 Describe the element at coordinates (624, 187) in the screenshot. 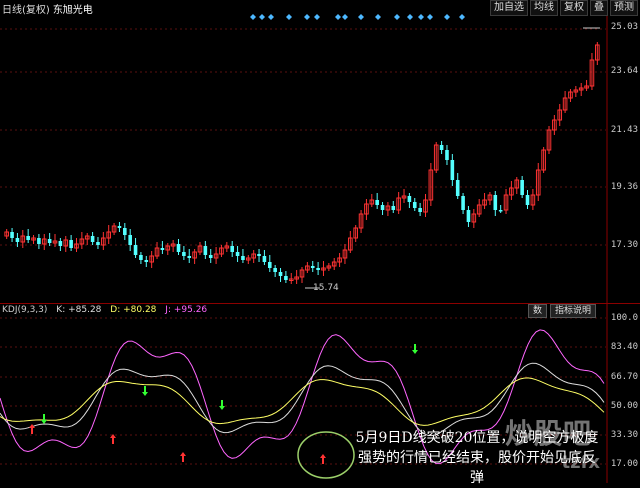

I see `price-axis-label: 19.36` at that location.